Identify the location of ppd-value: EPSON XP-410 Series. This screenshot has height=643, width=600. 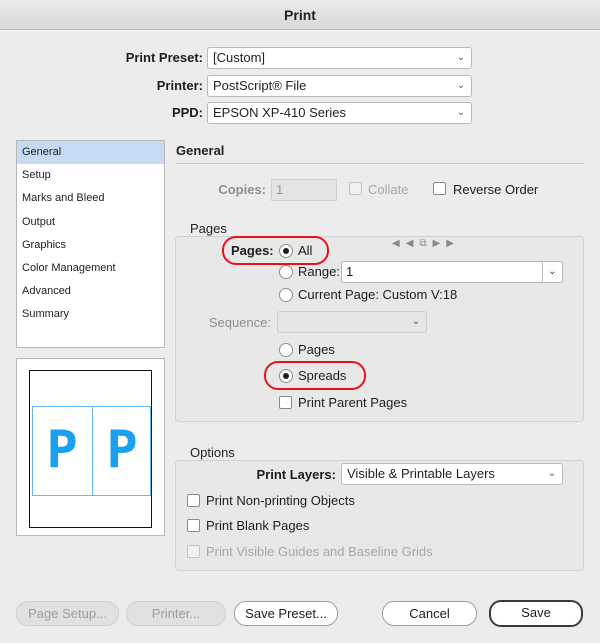
(279, 112).